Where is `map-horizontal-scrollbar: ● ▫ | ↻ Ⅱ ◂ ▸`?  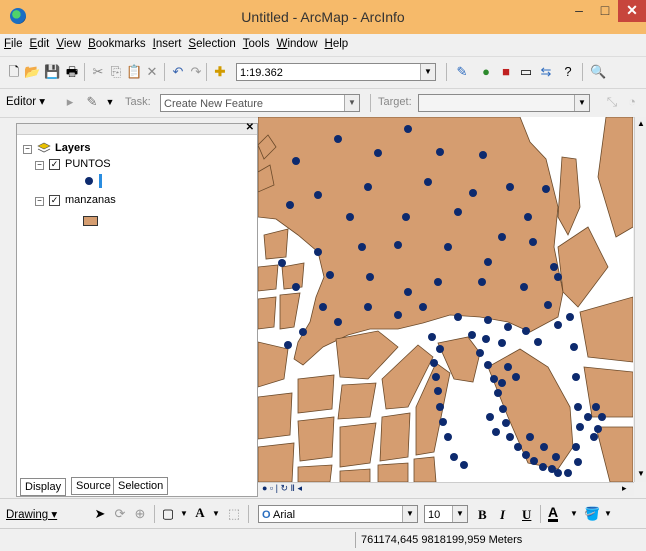
map-horizontal-scrollbar: ● ▫ | ↻ Ⅱ ◂ ▸ is located at coordinates (446, 489).